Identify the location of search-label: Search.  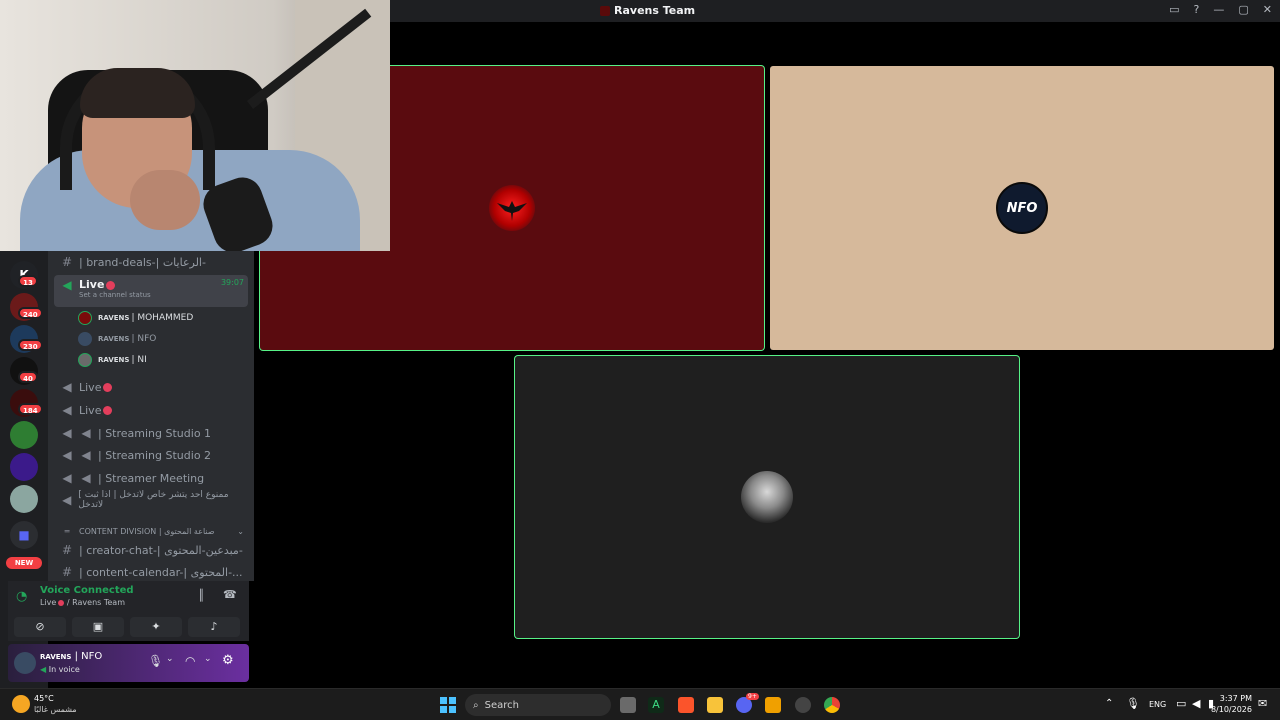
(501, 705).